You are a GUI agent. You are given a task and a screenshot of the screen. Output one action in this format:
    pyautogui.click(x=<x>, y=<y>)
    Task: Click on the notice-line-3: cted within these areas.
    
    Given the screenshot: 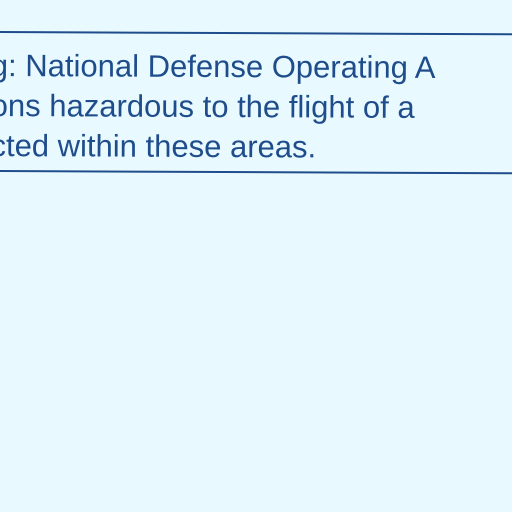 What is the action you would take?
    pyautogui.click(x=158, y=146)
    